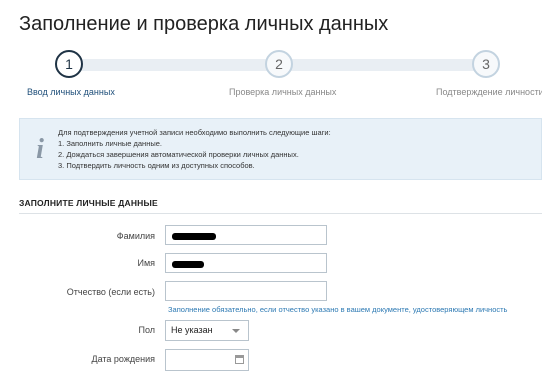 The height and width of the screenshot is (373, 542). Describe the element at coordinates (246, 291) in the screenshot. I see `middle-name-input` at that location.